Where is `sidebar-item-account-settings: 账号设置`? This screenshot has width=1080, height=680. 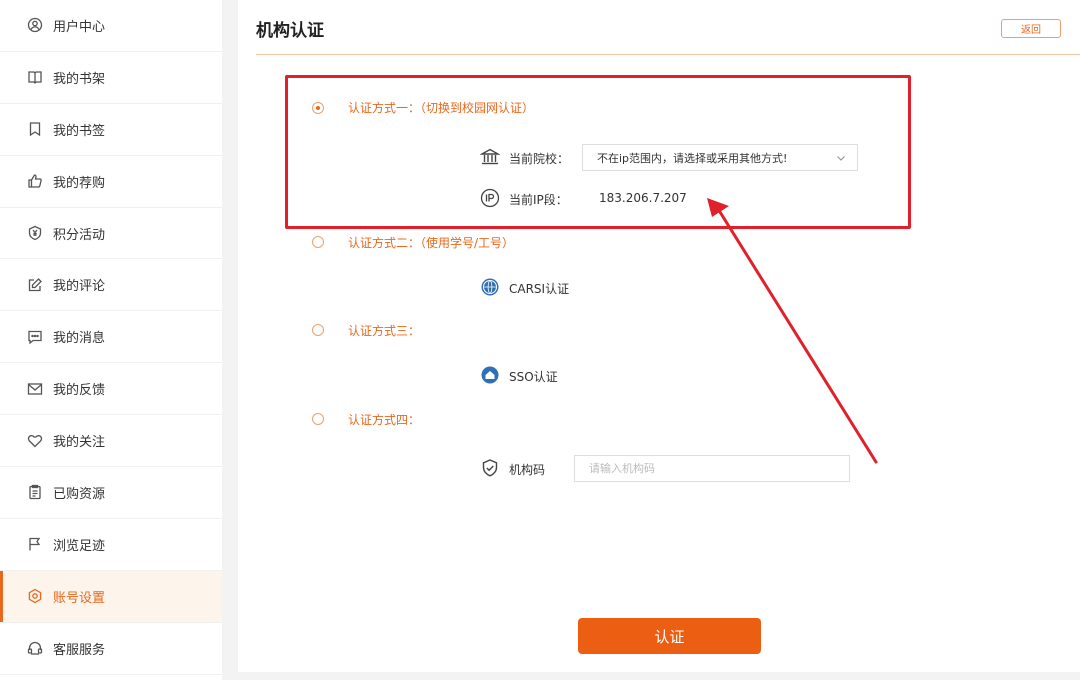
sidebar-item-account-settings: 账号设置 is located at coordinates (111, 596).